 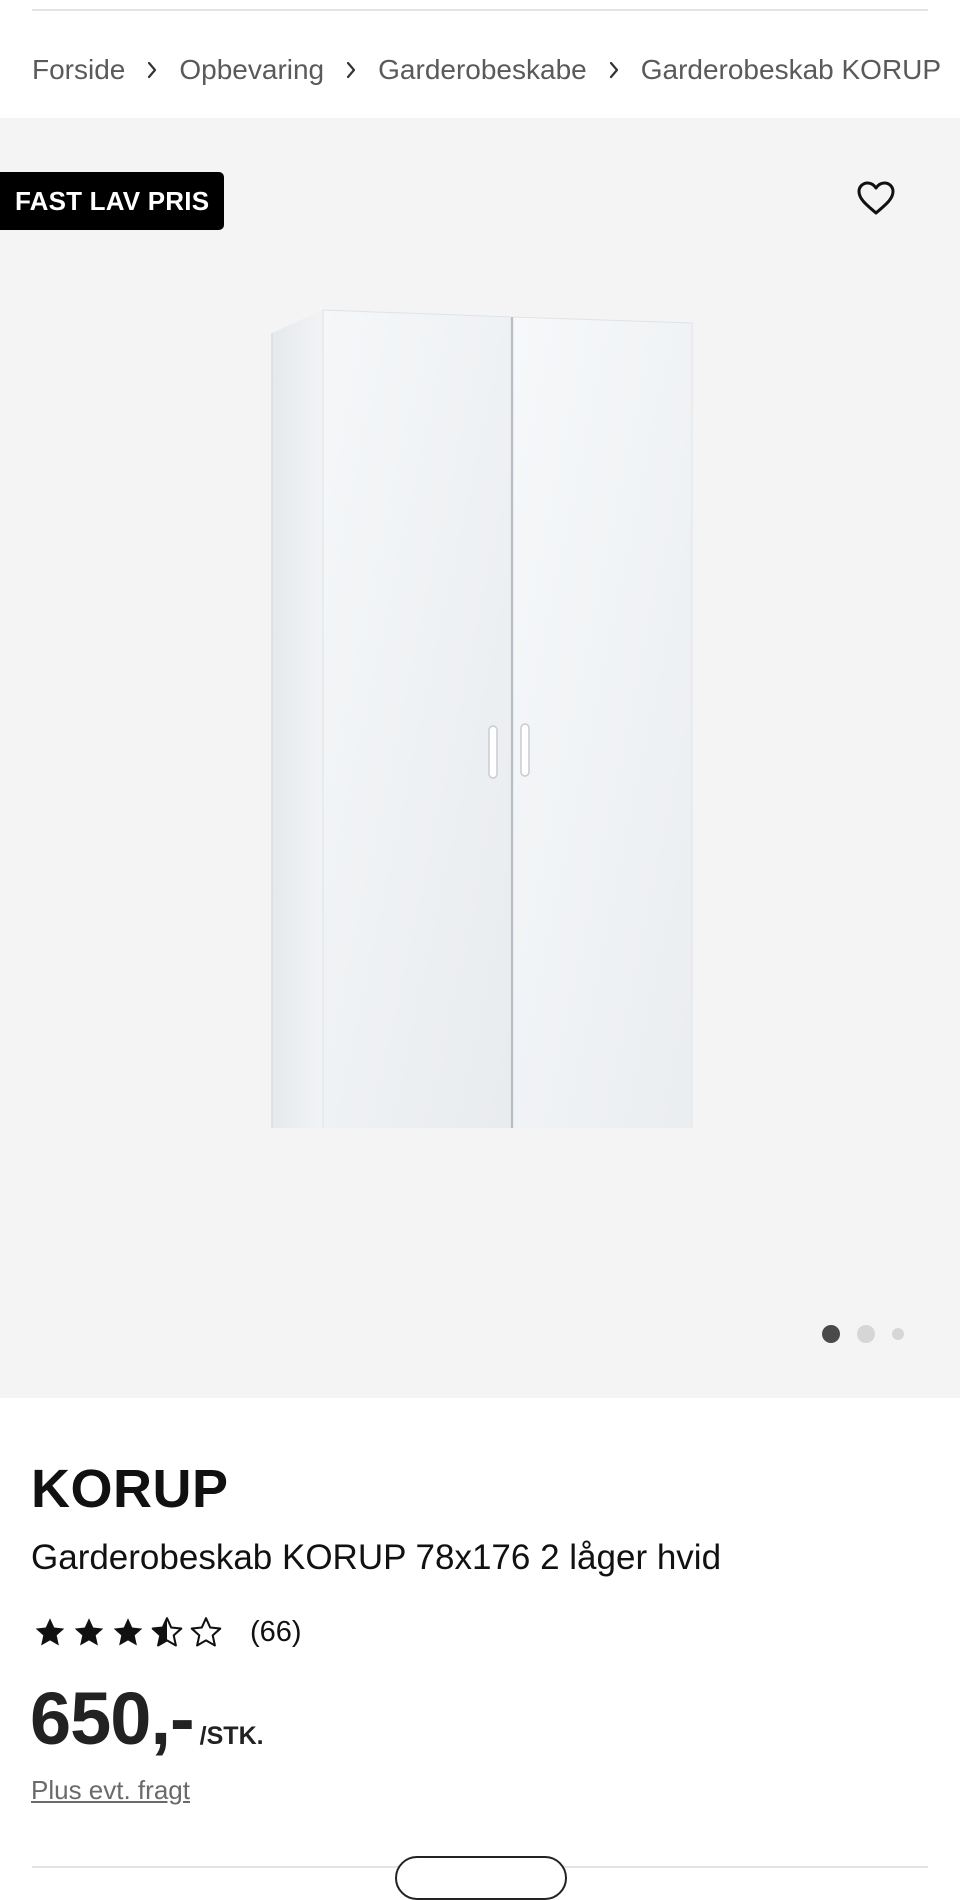 What do you see at coordinates (480, 10) in the screenshot?
I see `top-divider` at bounding box center [480, 10].